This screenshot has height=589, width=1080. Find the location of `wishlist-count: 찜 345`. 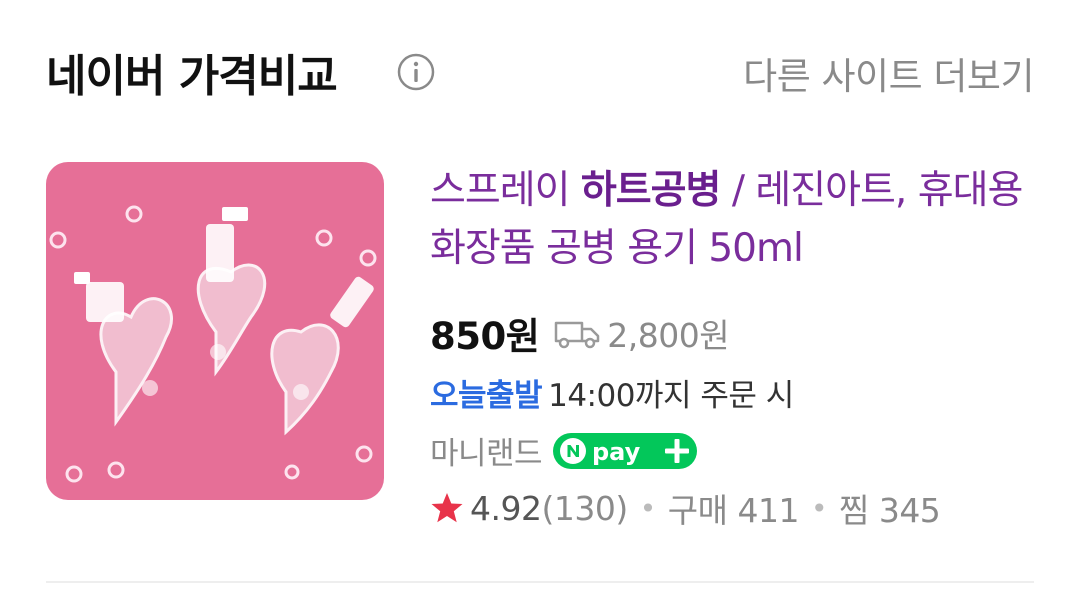

wishlist-count: 찜 345 is located at coordinates (889, 510).